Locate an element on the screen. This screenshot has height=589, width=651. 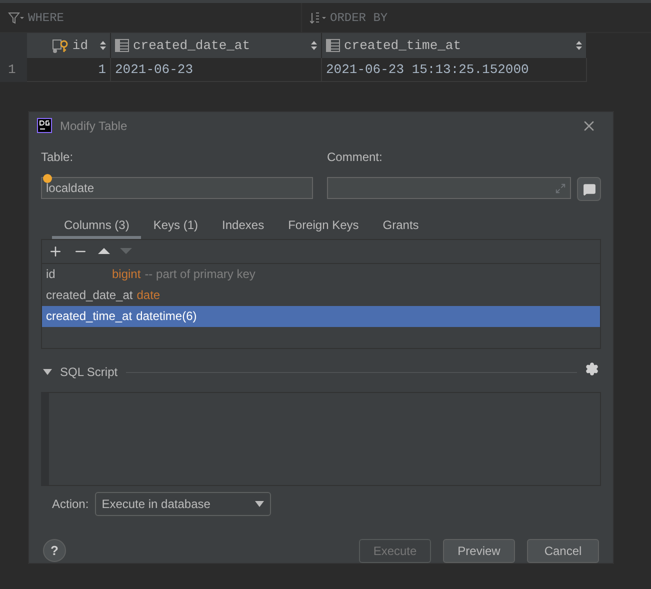
window-title: Modify Table is located at coordinates (94, 126).